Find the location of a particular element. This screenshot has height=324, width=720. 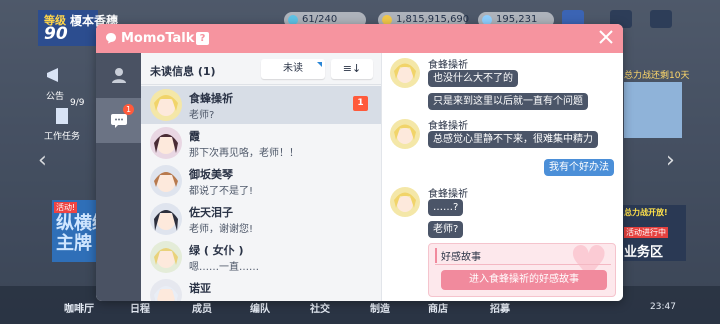

sort-value: 未读 is located at coordinates (293, 68).